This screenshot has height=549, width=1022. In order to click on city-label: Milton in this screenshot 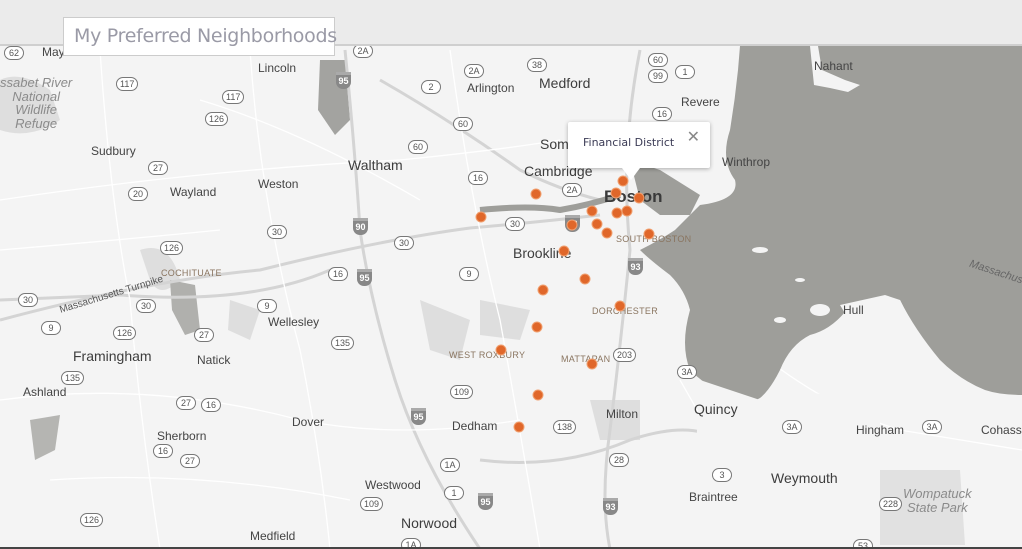, I will do `click(622, 414)`.